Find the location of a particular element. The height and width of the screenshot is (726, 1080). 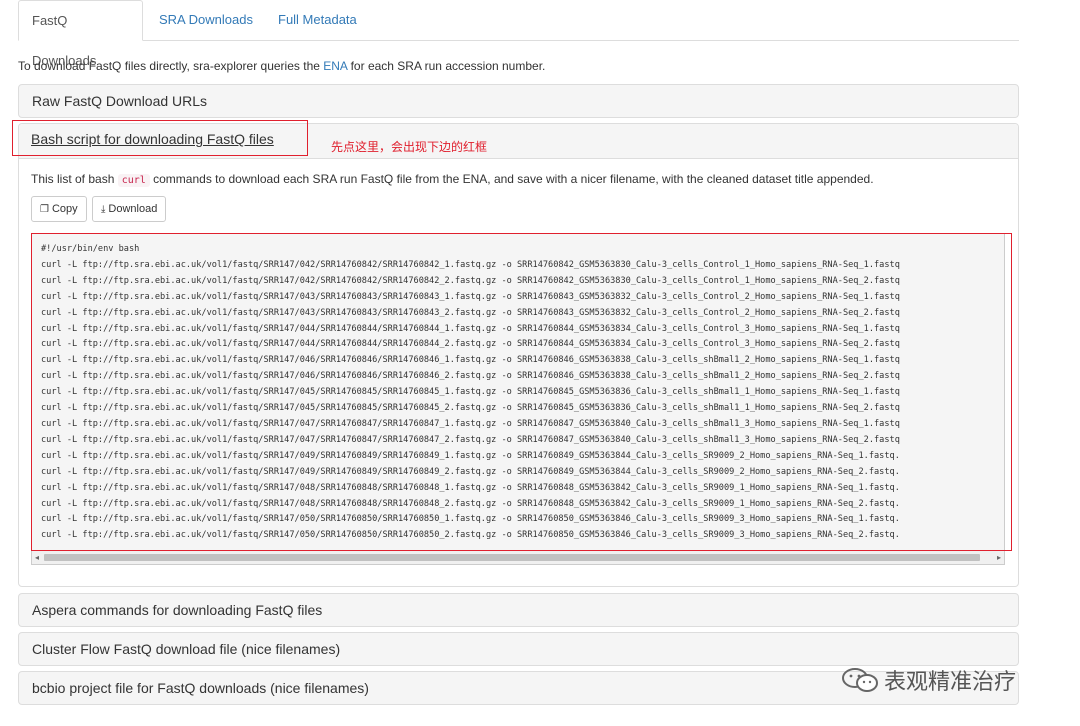

copy-label: Copy is located at coordinates (64, 209).